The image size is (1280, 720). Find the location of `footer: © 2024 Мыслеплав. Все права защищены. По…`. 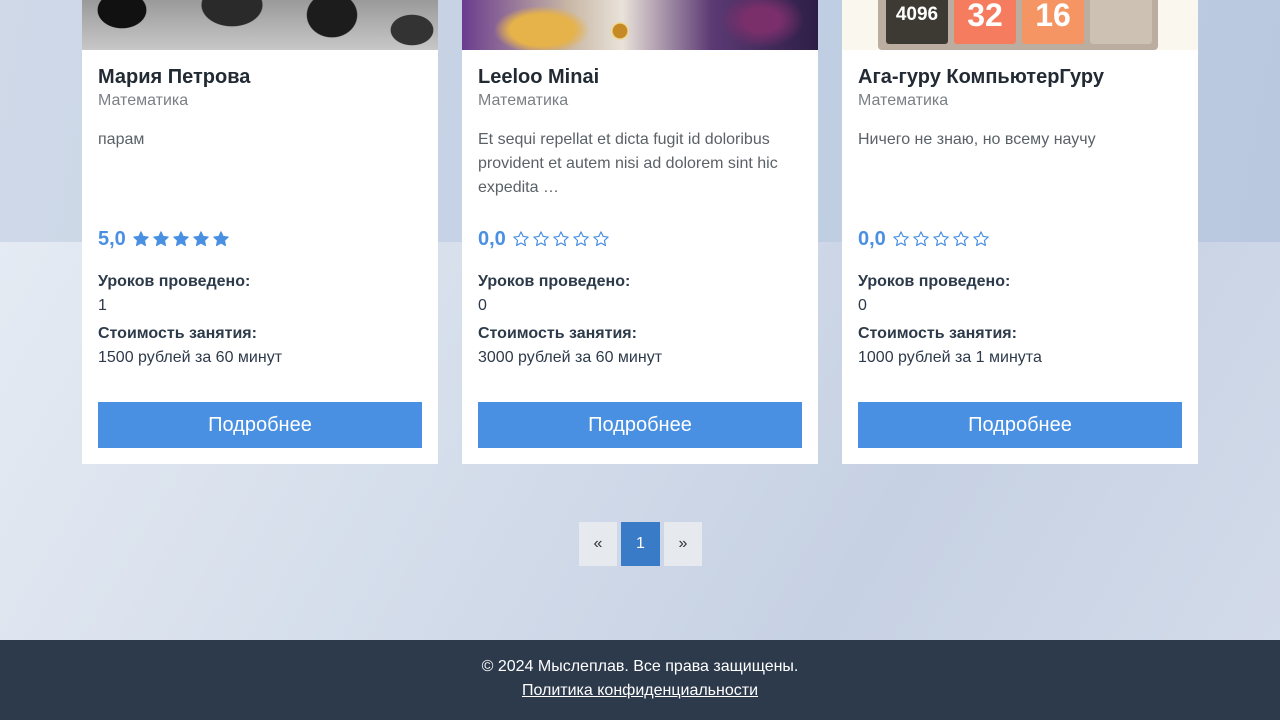

footer: © 2024 Мыслеплав. Все права защищены. По… is located at coordinates (640, 680).